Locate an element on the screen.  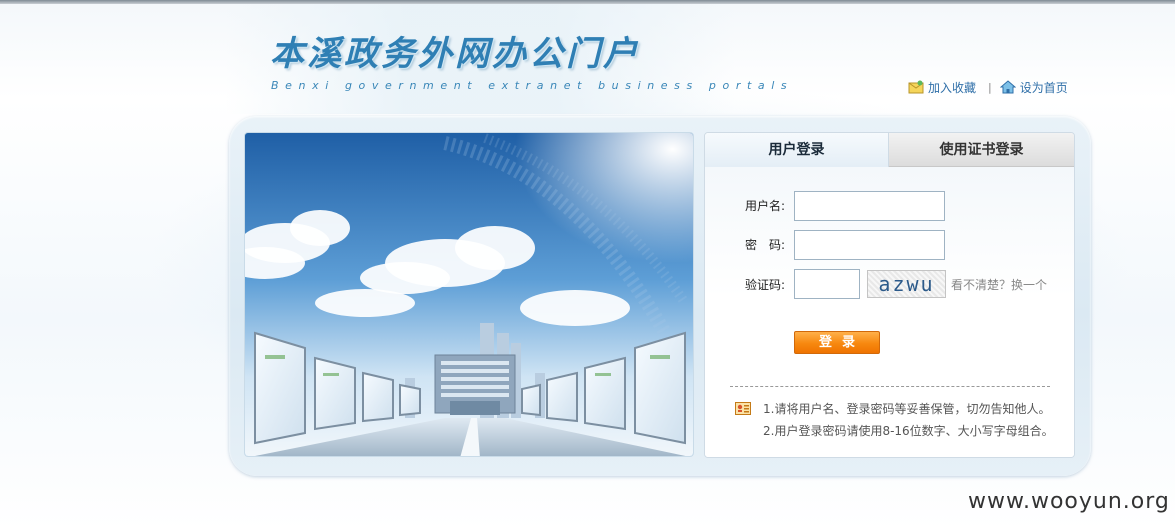
set-homepage-label: 设为首页 is located at coordinates (1043, 87).